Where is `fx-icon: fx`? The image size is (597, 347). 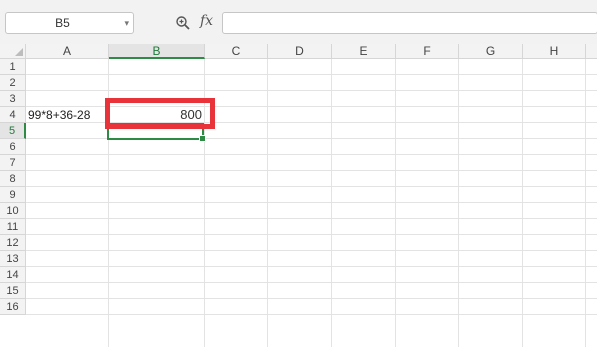 fx-icon: fx is located at coordinates (206, 21).